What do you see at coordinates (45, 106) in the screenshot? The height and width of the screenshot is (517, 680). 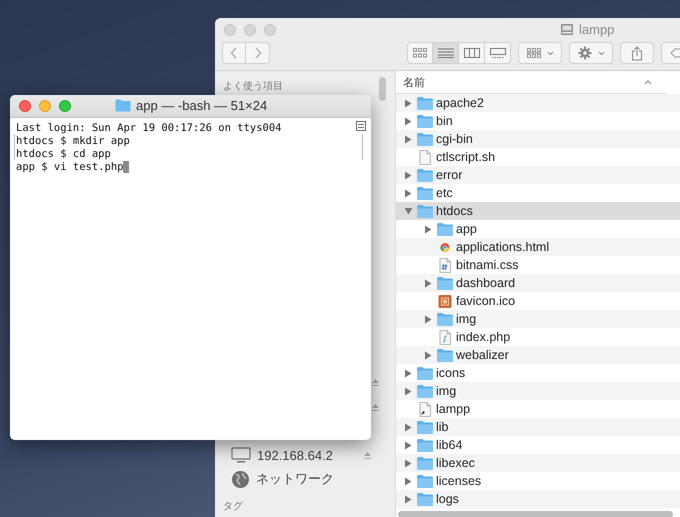 I see `minimize-button` at bounding box center [45, 106].